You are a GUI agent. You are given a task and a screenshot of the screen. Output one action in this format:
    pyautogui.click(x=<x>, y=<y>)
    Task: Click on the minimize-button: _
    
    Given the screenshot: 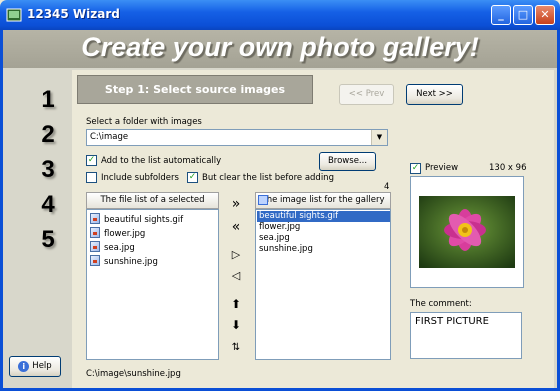 What is the action you would take?
    pyautogui.click(x=501, y=15)
    